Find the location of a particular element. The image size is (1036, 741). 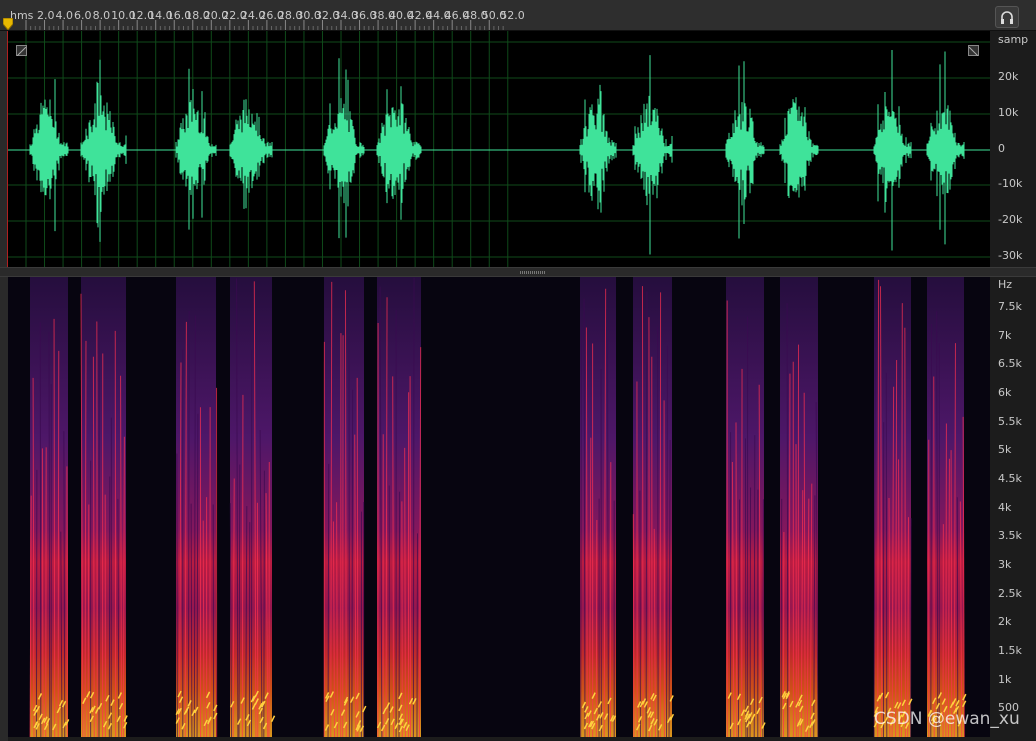

frequency-tick: 3k is located at coordinates (1005, 564).